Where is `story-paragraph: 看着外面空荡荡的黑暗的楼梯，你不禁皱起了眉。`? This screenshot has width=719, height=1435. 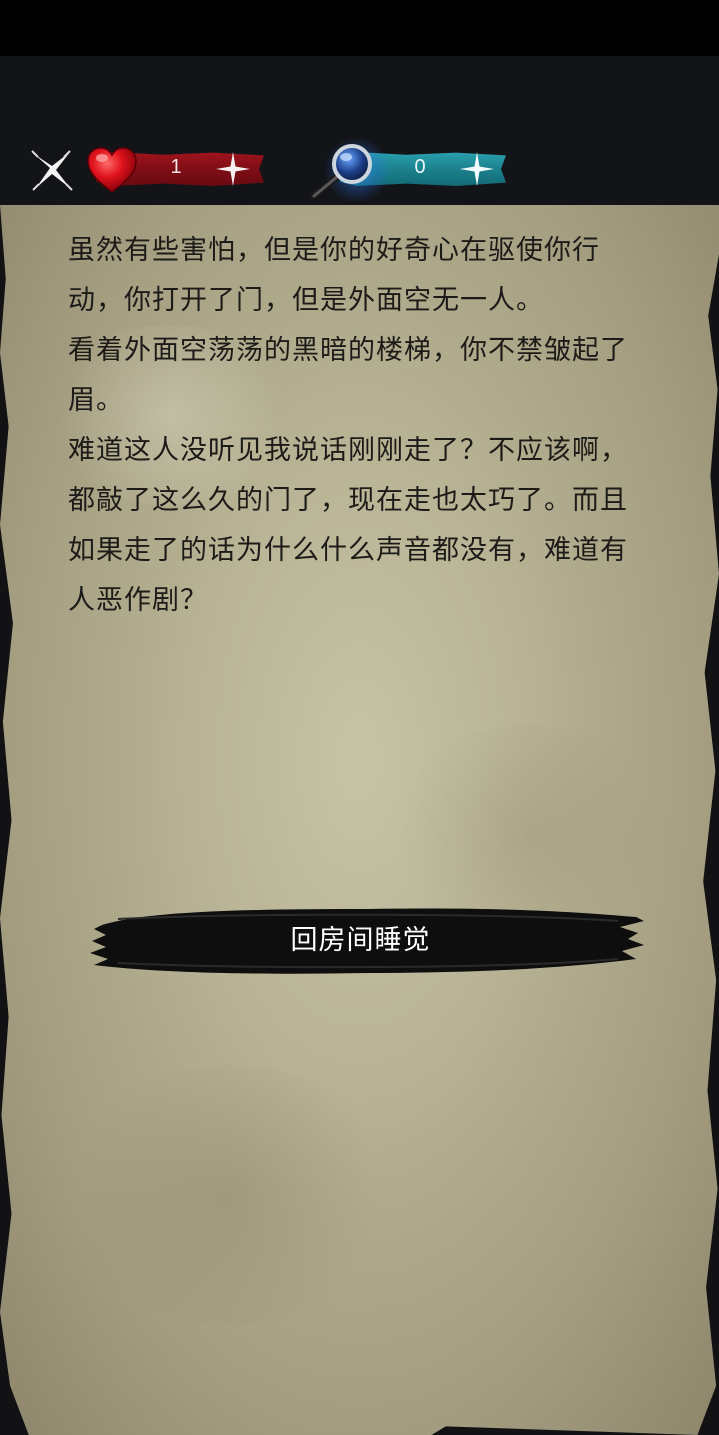 story-paragraph: 看着外面空荡荡的黑暗的楼梯，你不禁皱起了眉。 is located at coordinates (348, 375).